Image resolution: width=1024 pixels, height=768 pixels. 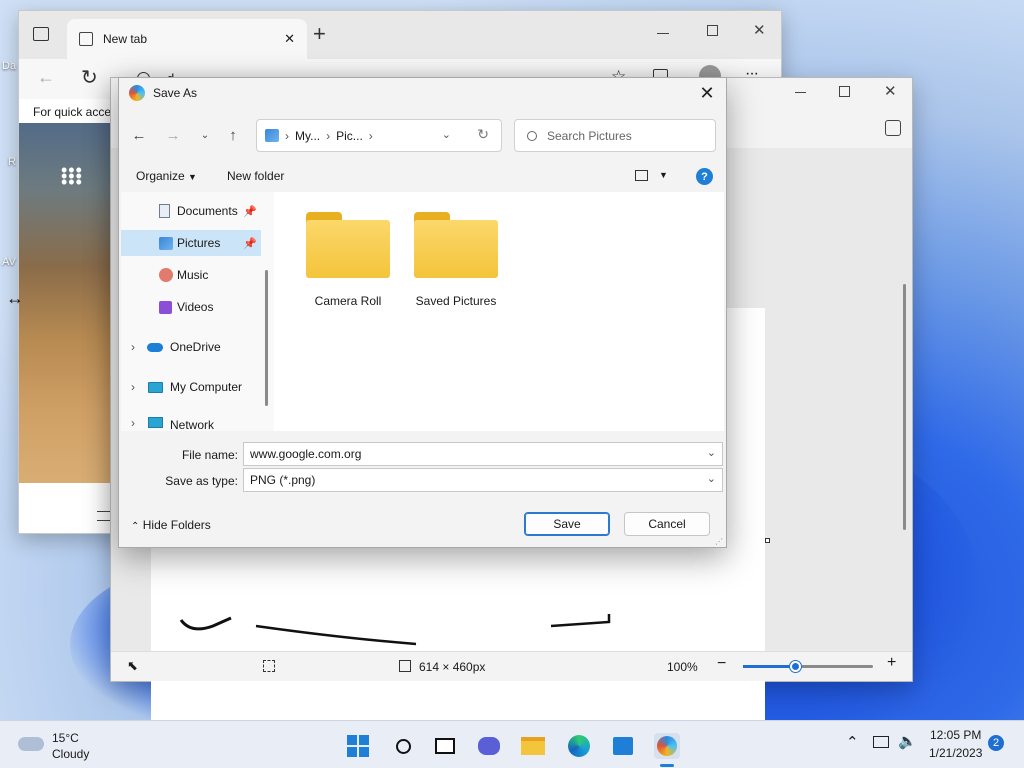 I want to click on nav-item-label: Pictures, so click(x=199, y=243).